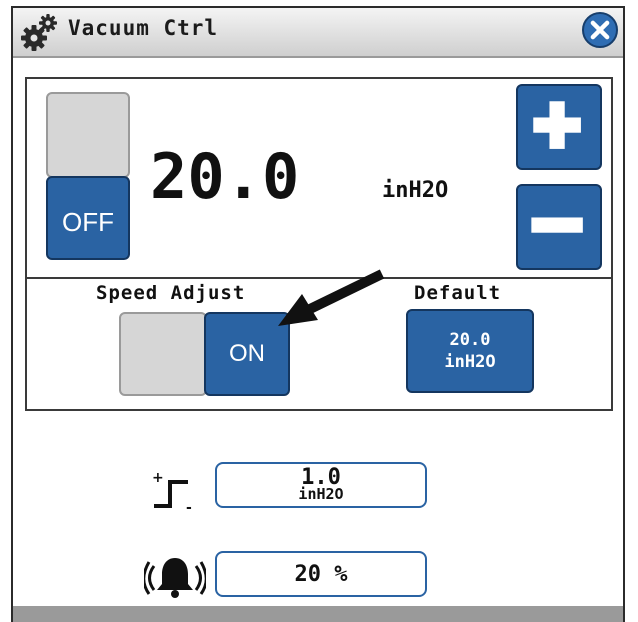  I want to click on increase-button, so click(559, 127).